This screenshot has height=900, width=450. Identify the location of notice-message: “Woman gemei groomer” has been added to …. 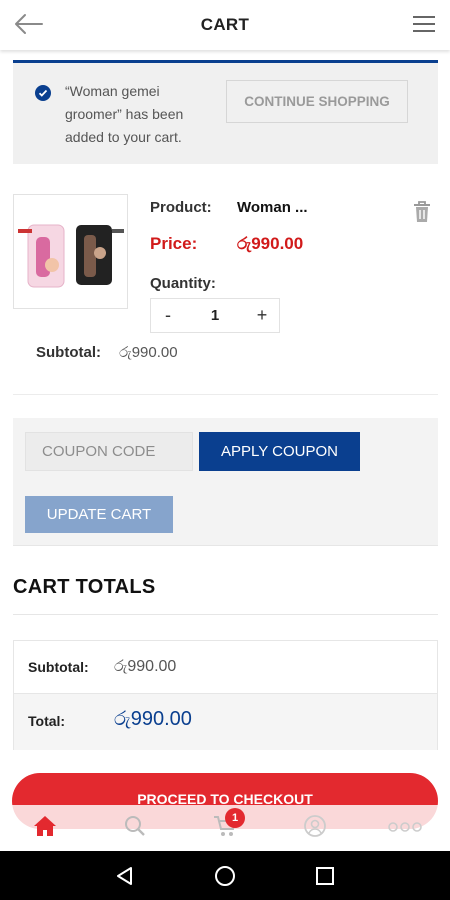
(124, 114).